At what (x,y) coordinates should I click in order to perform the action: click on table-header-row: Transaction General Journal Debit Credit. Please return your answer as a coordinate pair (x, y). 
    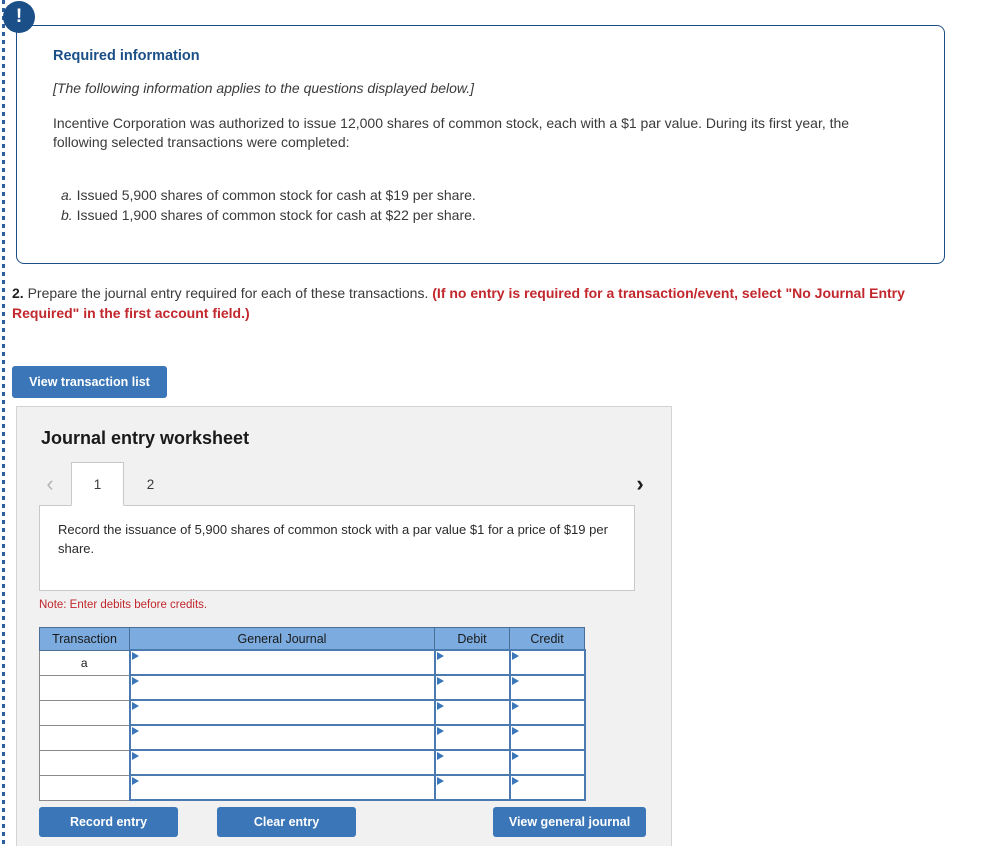
    Looking at the image, I should click on (312, 639).